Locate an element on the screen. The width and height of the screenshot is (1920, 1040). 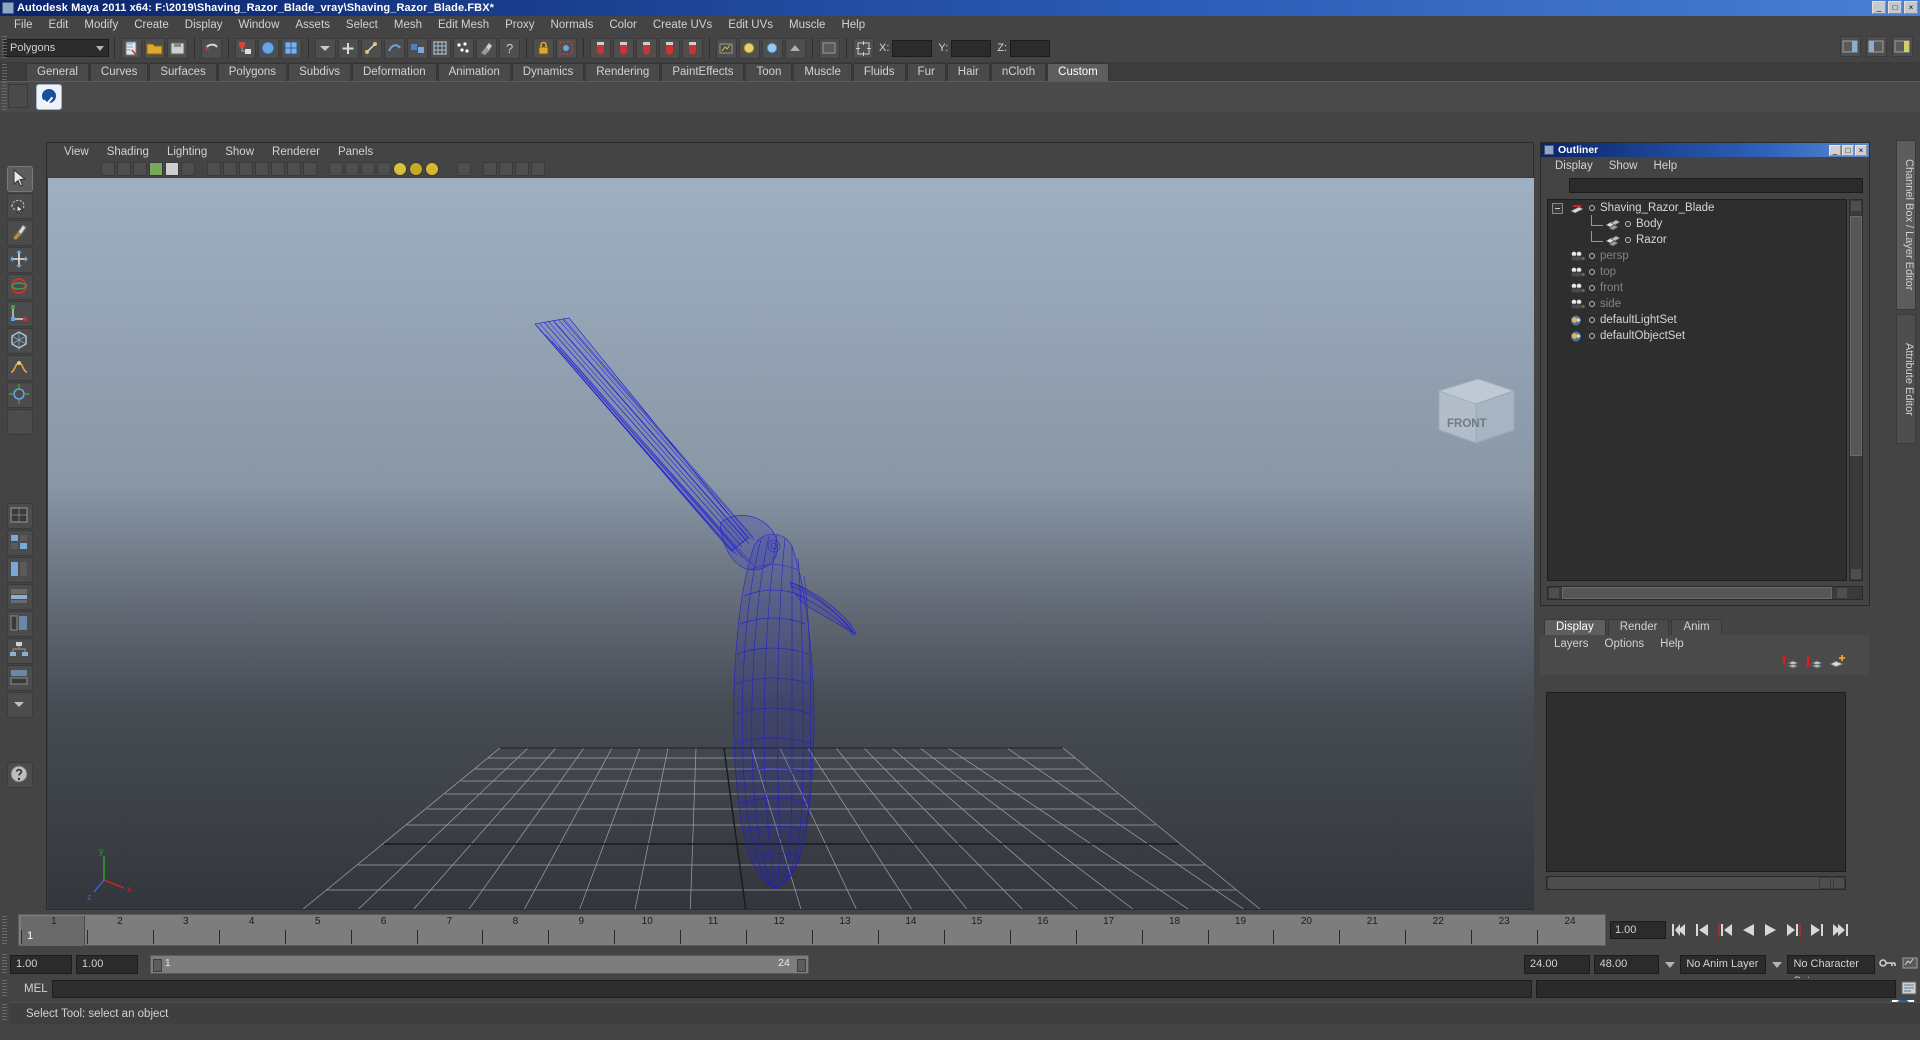
shelf-tab-surfaces: Surfaces is located at coordinates (183, 72).